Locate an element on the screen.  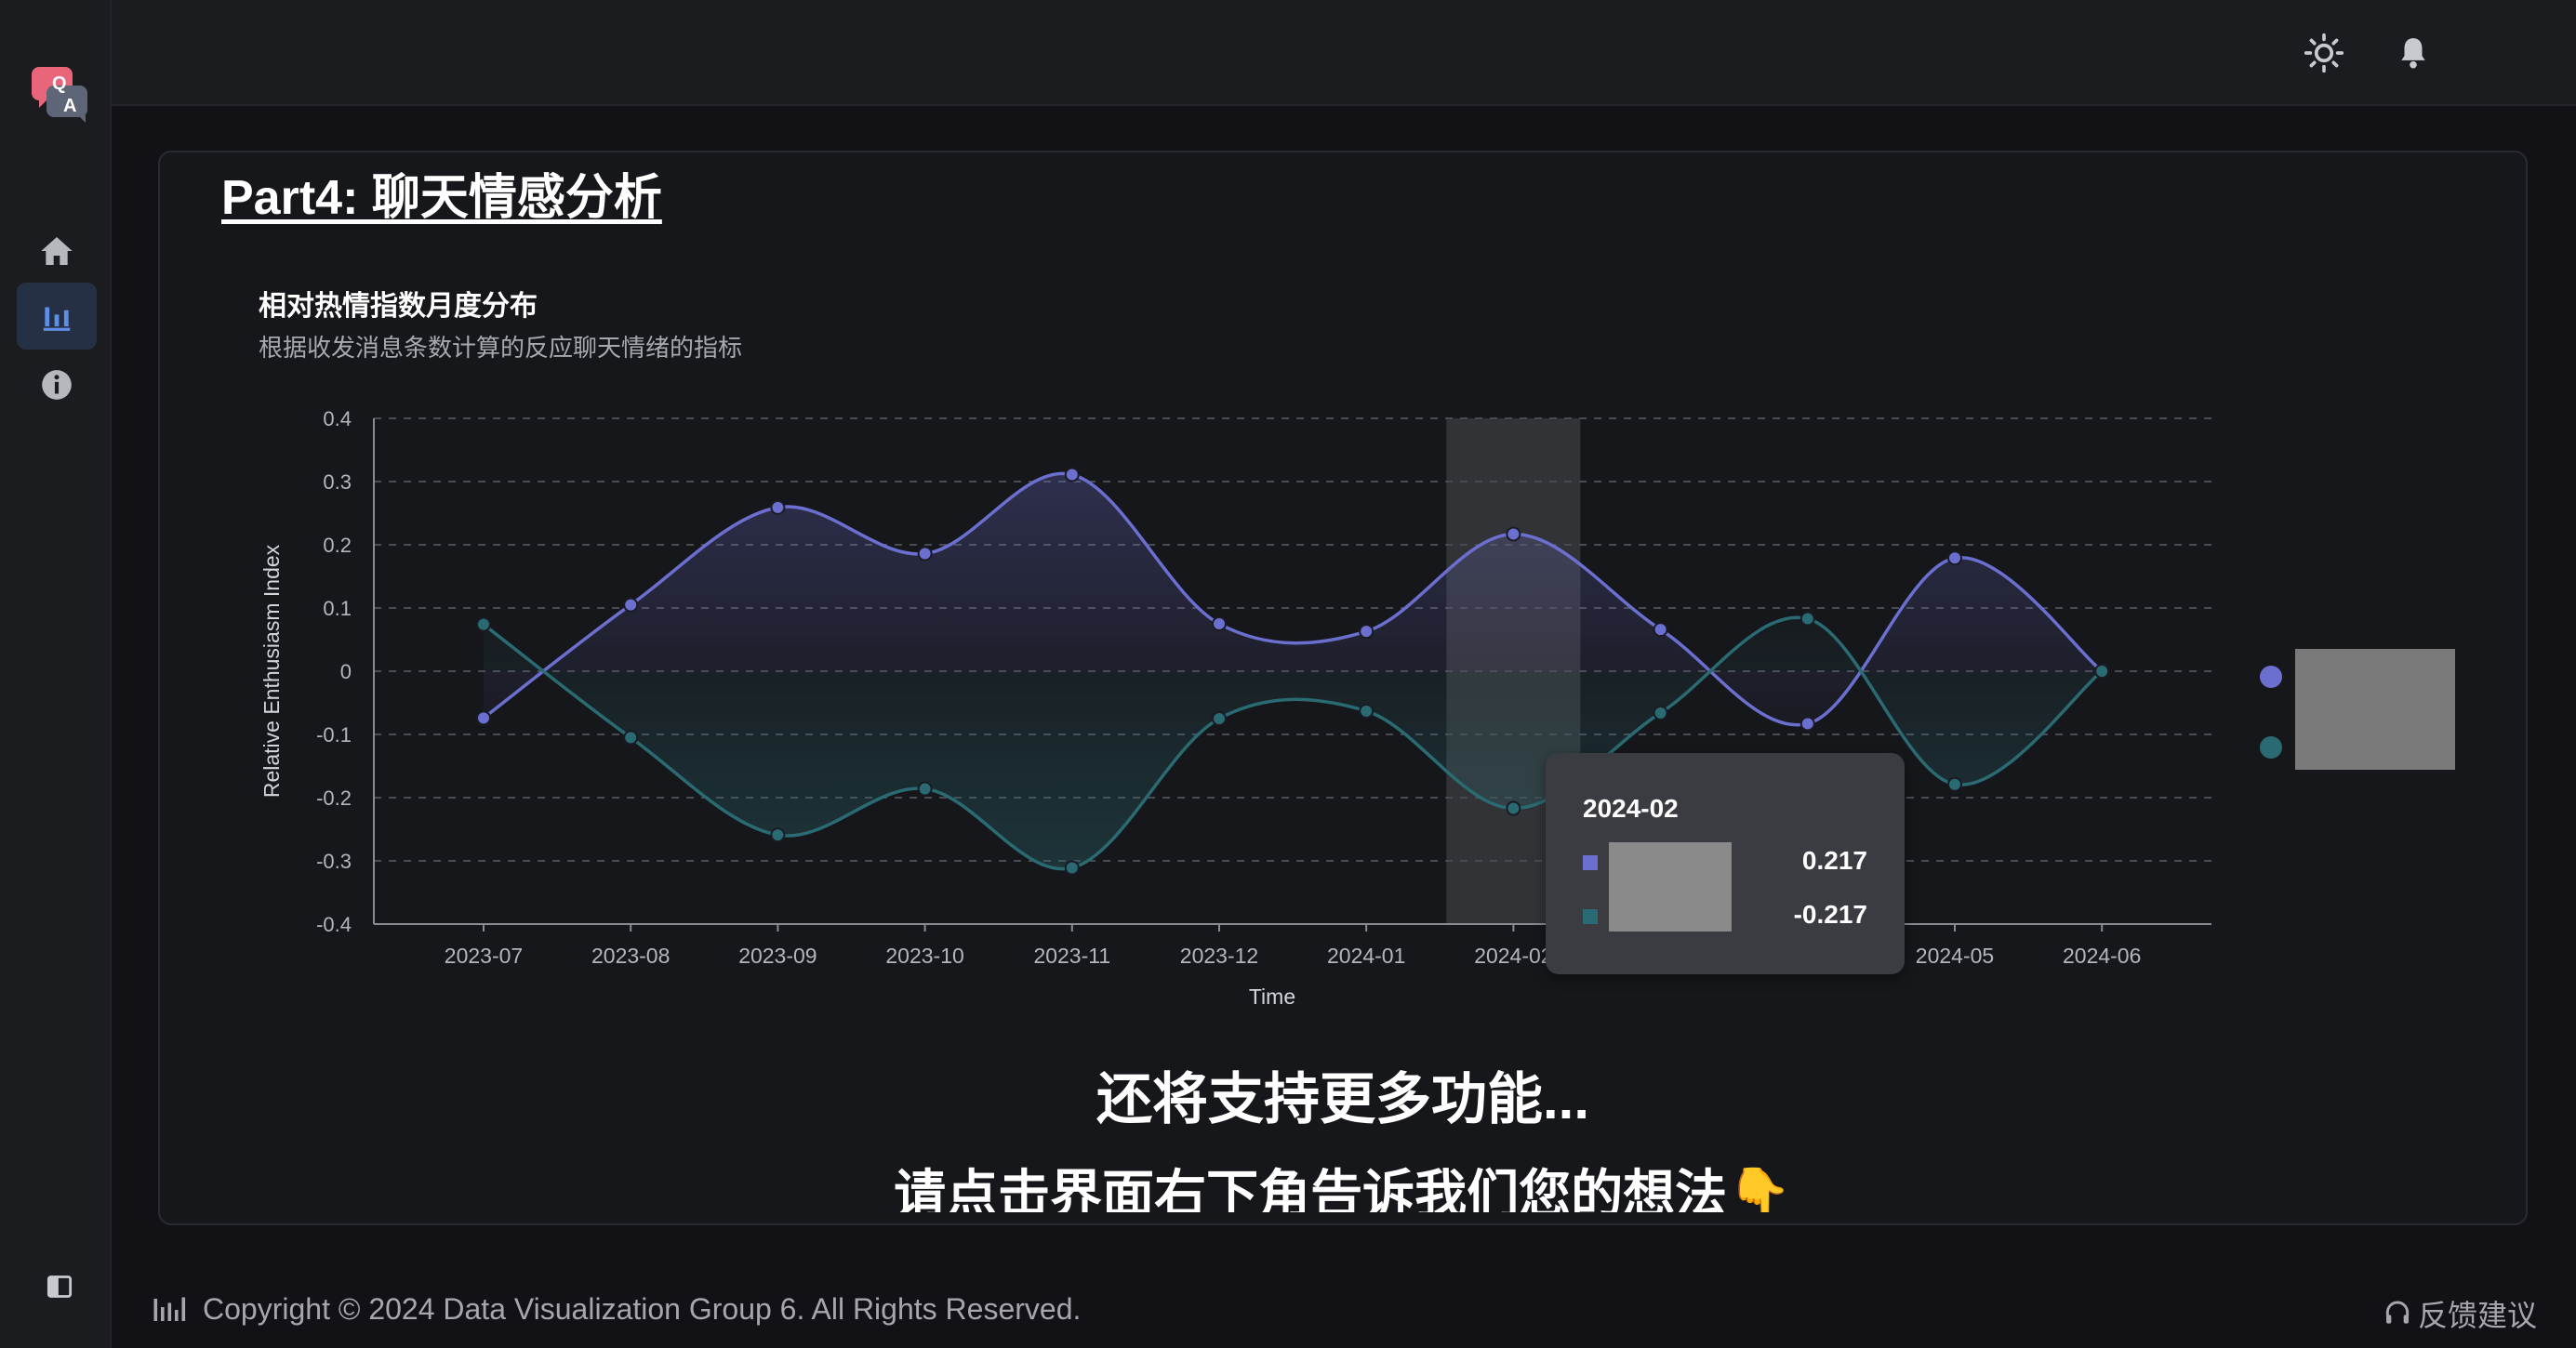
top-bar: SU is located at coordinates (1344, 53).